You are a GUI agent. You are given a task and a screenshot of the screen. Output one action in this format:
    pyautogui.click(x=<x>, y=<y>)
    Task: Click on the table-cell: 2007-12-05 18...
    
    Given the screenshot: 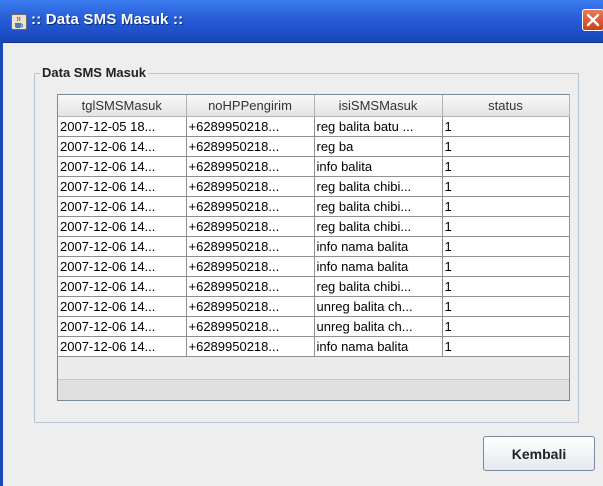 What is the action you would take?
    pyautogui.click(x=122, y=126)
    